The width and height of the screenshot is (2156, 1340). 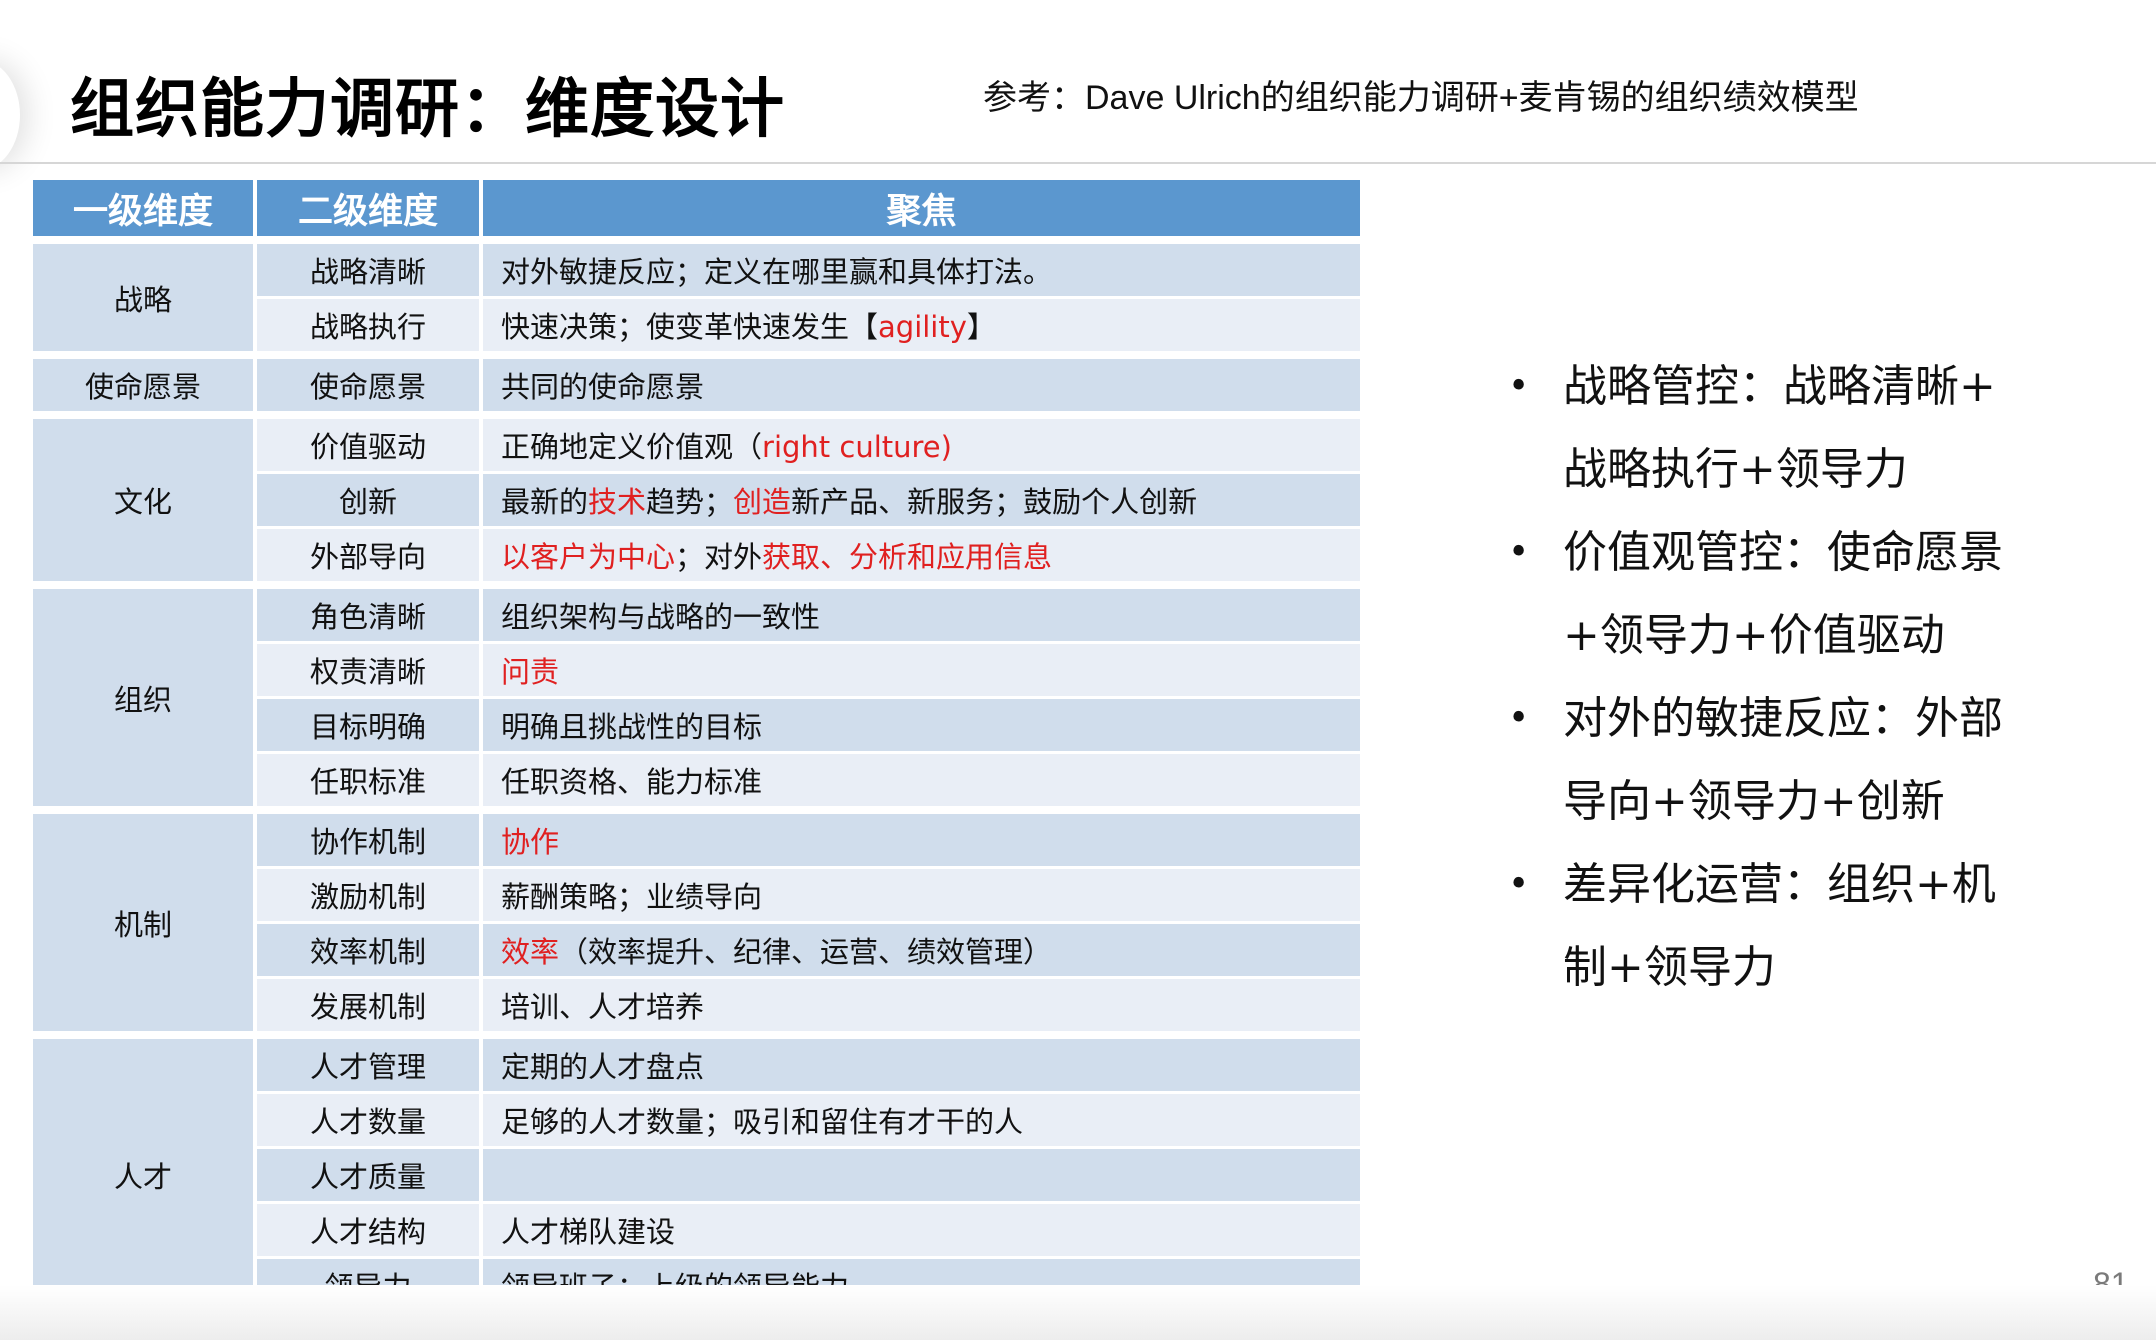 What do you see at coordinates (368, 271) in the screenshot?
I see `level2-dimension-cell: 战略清晰` at bounding box center [368, 271].